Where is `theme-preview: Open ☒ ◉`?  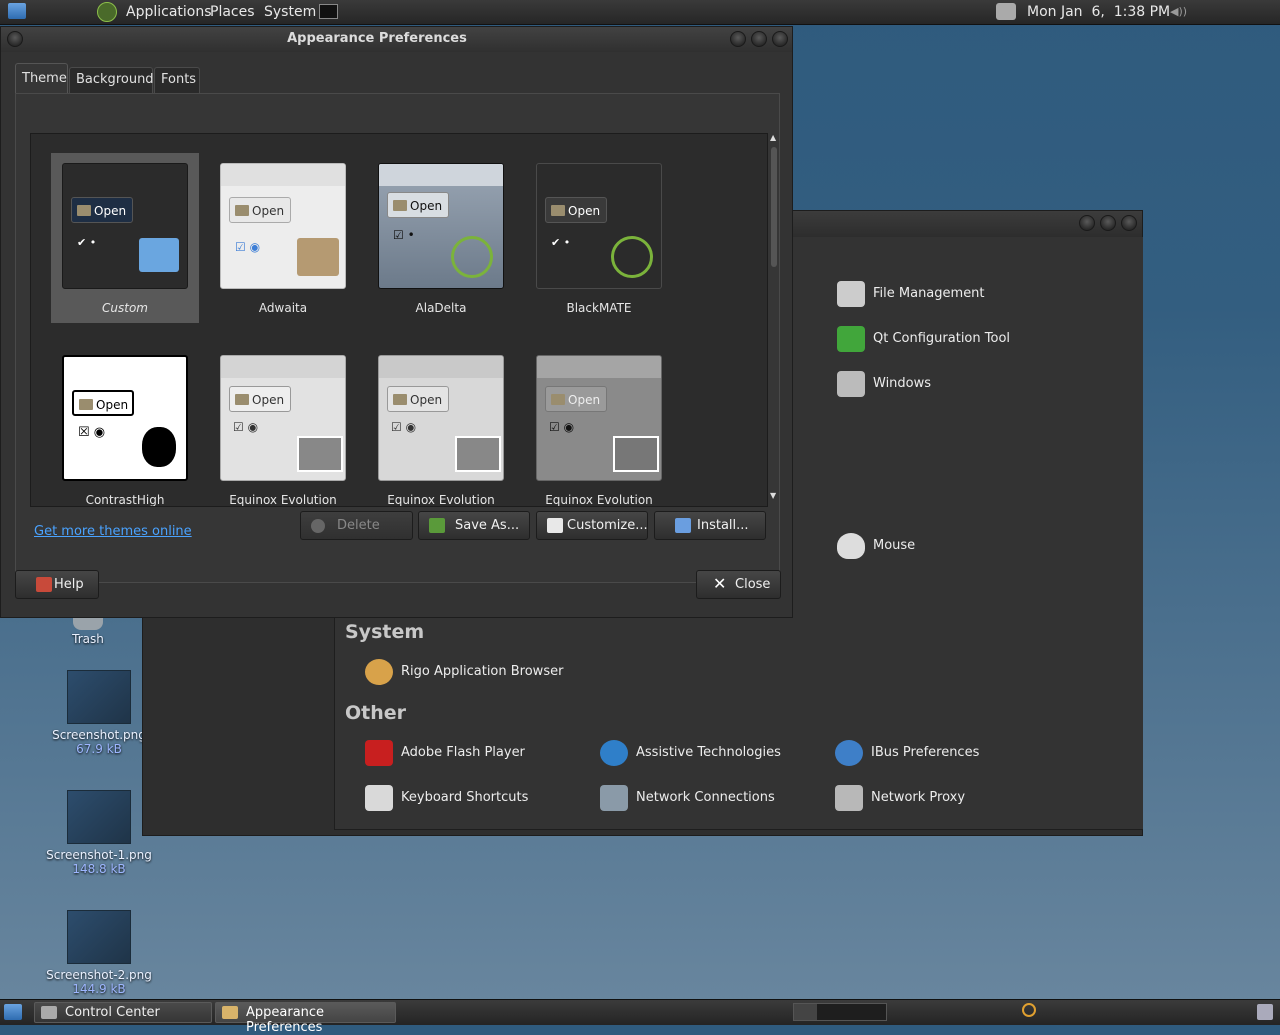
theme-preview: Open ☒ ◉ is located at coordinates (125, 418).